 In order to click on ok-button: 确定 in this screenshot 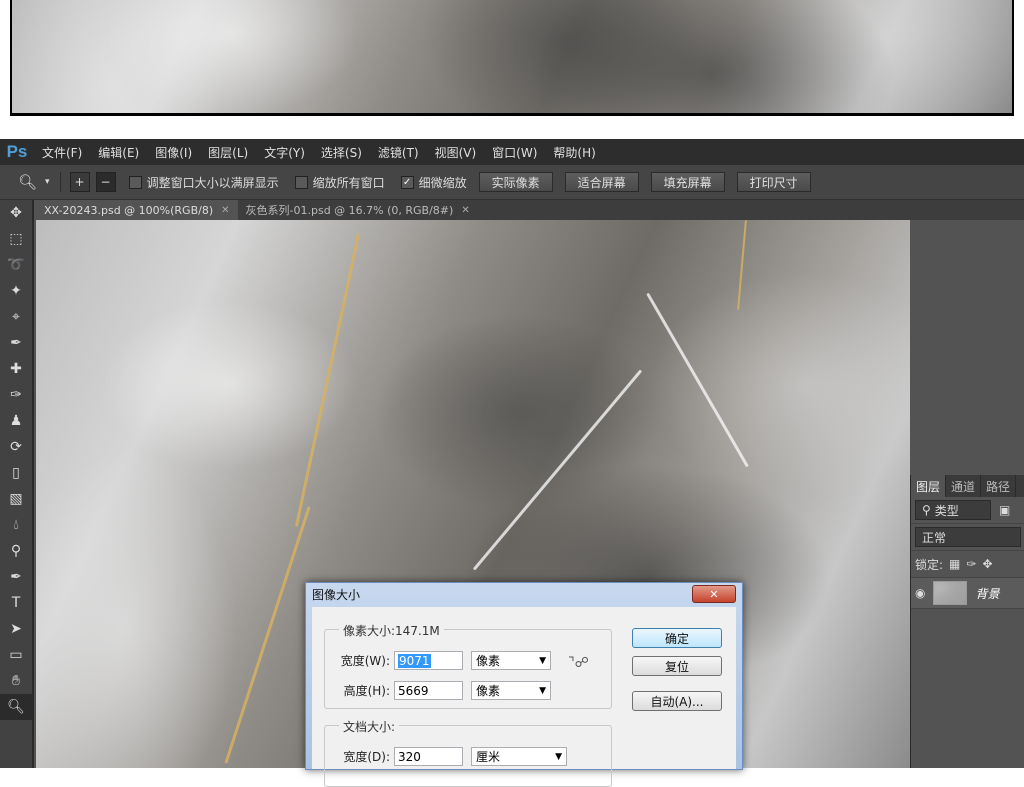, I will do `click(677, 638)`.